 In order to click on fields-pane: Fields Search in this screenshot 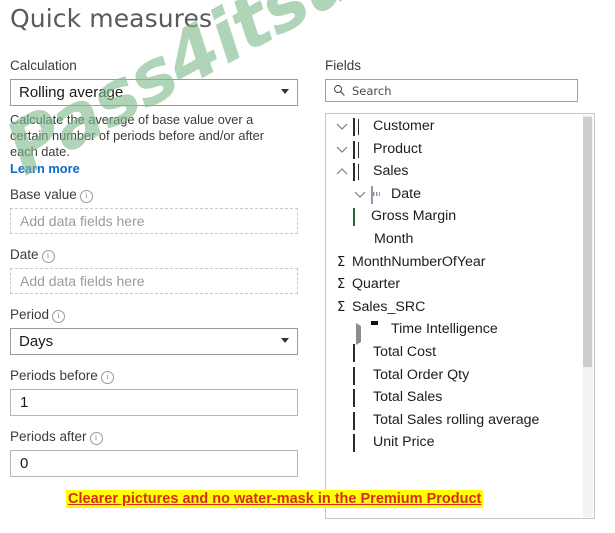, I will do `click(460, 80)`.